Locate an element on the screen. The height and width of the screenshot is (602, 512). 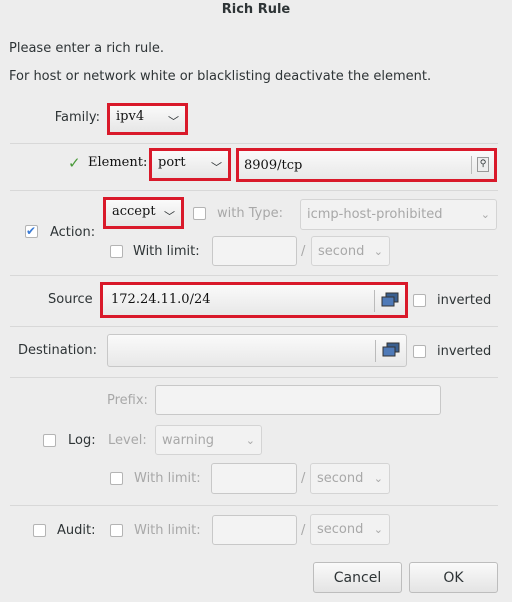
action-limit-input is located at coordinates (254, 251).